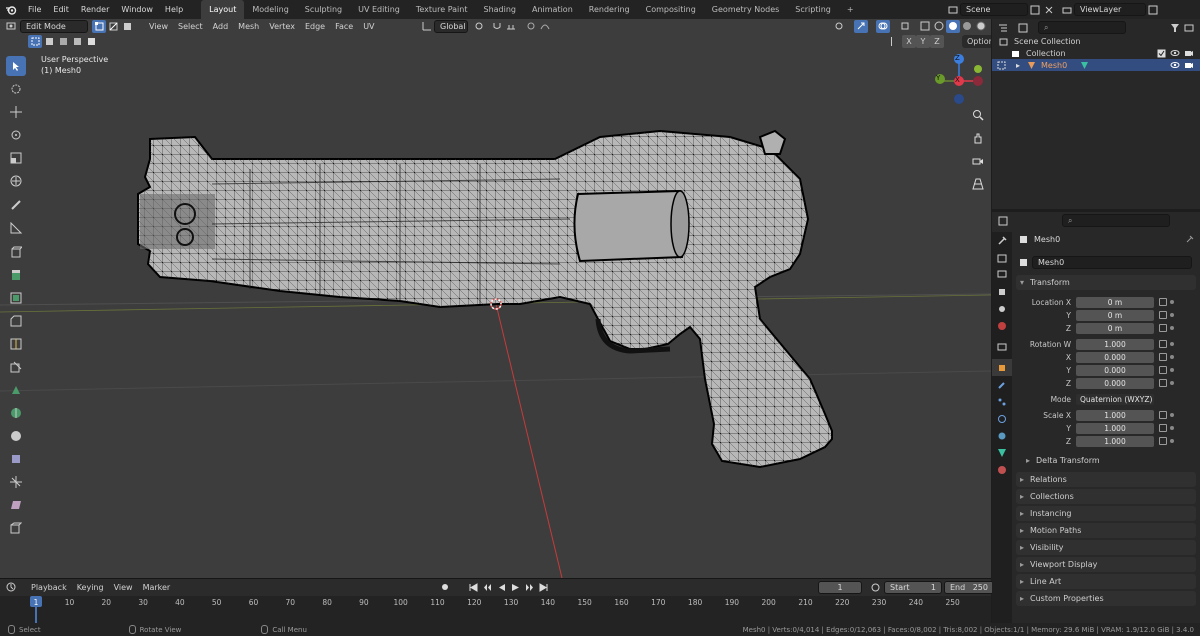  What do you see at coordinates (16, 528) in the screenshot?
I see `rip-tool-icon` at bounding box center [16, 528].